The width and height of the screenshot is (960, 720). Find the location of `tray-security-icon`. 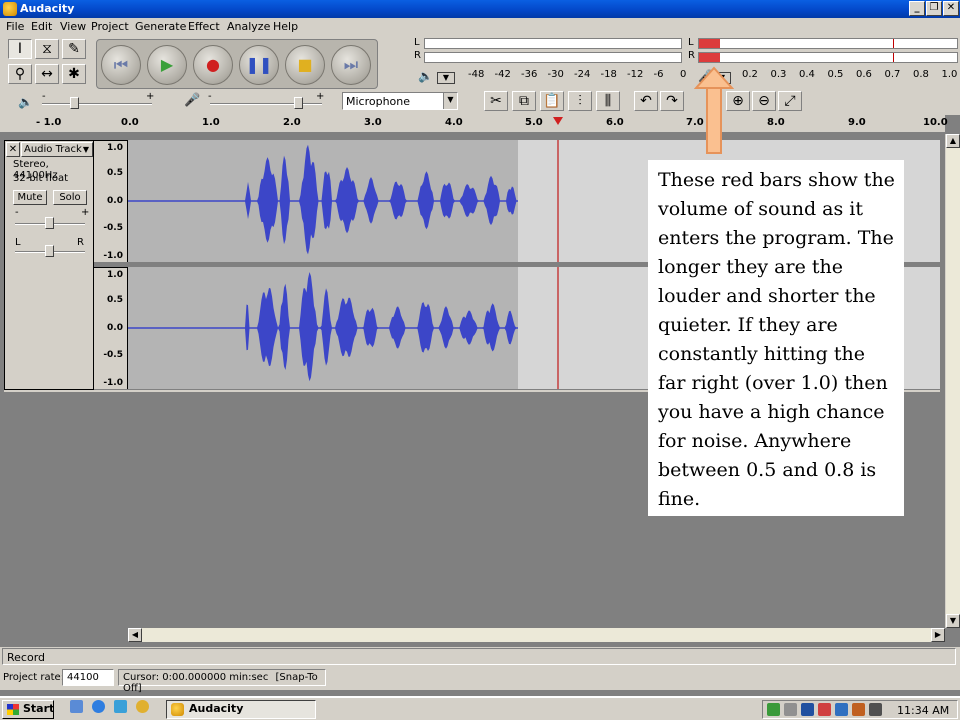

tray-security-icon is located at coordinates (824, 709).